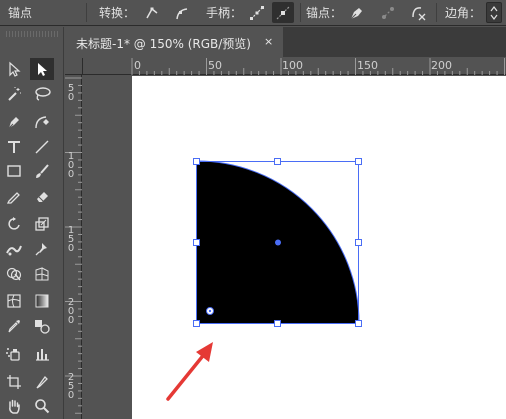 The height and width of the screenshot is (419, 506). I want to click on column-graph-tool, so click(42, 354).